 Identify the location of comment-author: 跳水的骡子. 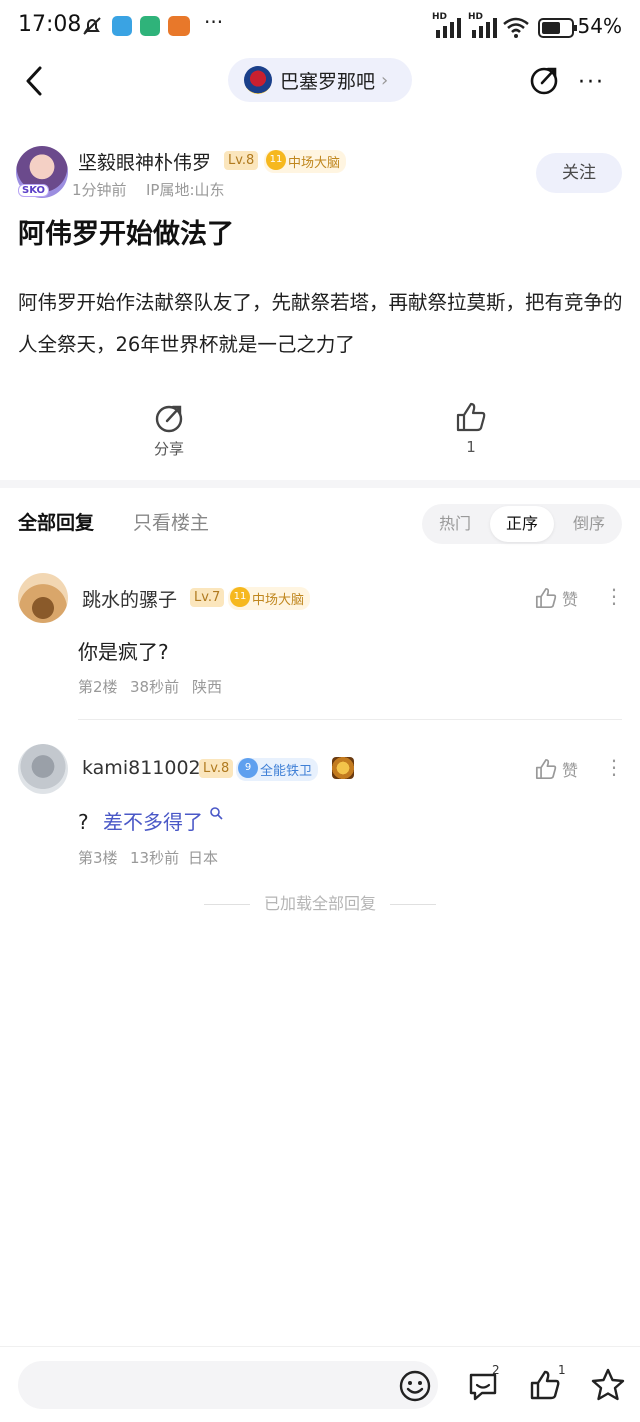
(129, 598).